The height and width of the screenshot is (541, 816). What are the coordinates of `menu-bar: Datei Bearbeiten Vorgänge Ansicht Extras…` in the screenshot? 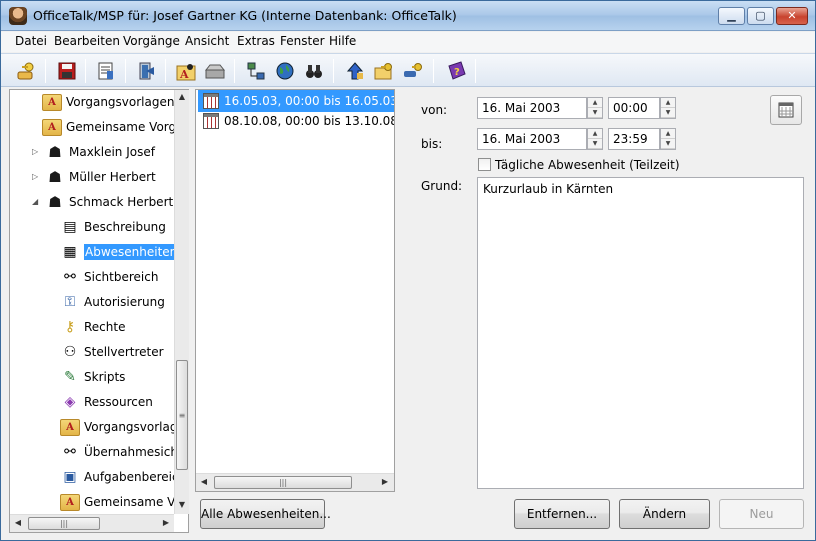 It's located at (408, 42).